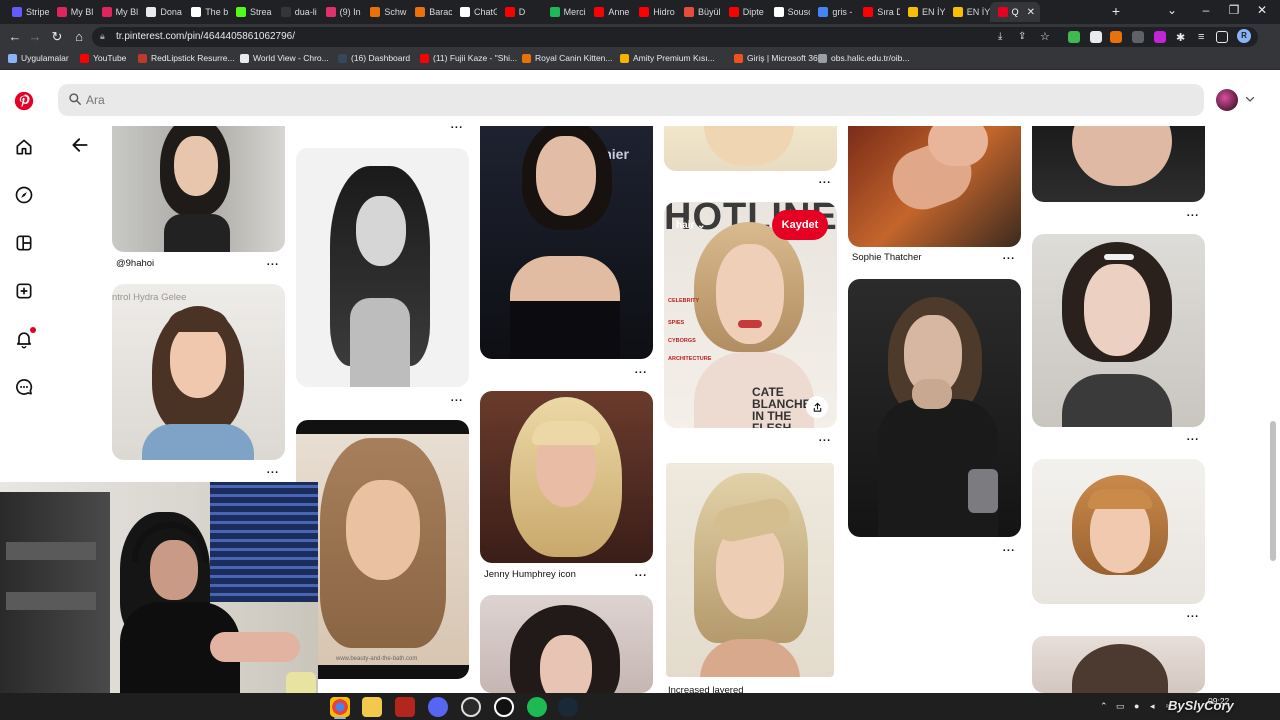  I want to click on board-selector: hair ⌄, so click(691, 225).